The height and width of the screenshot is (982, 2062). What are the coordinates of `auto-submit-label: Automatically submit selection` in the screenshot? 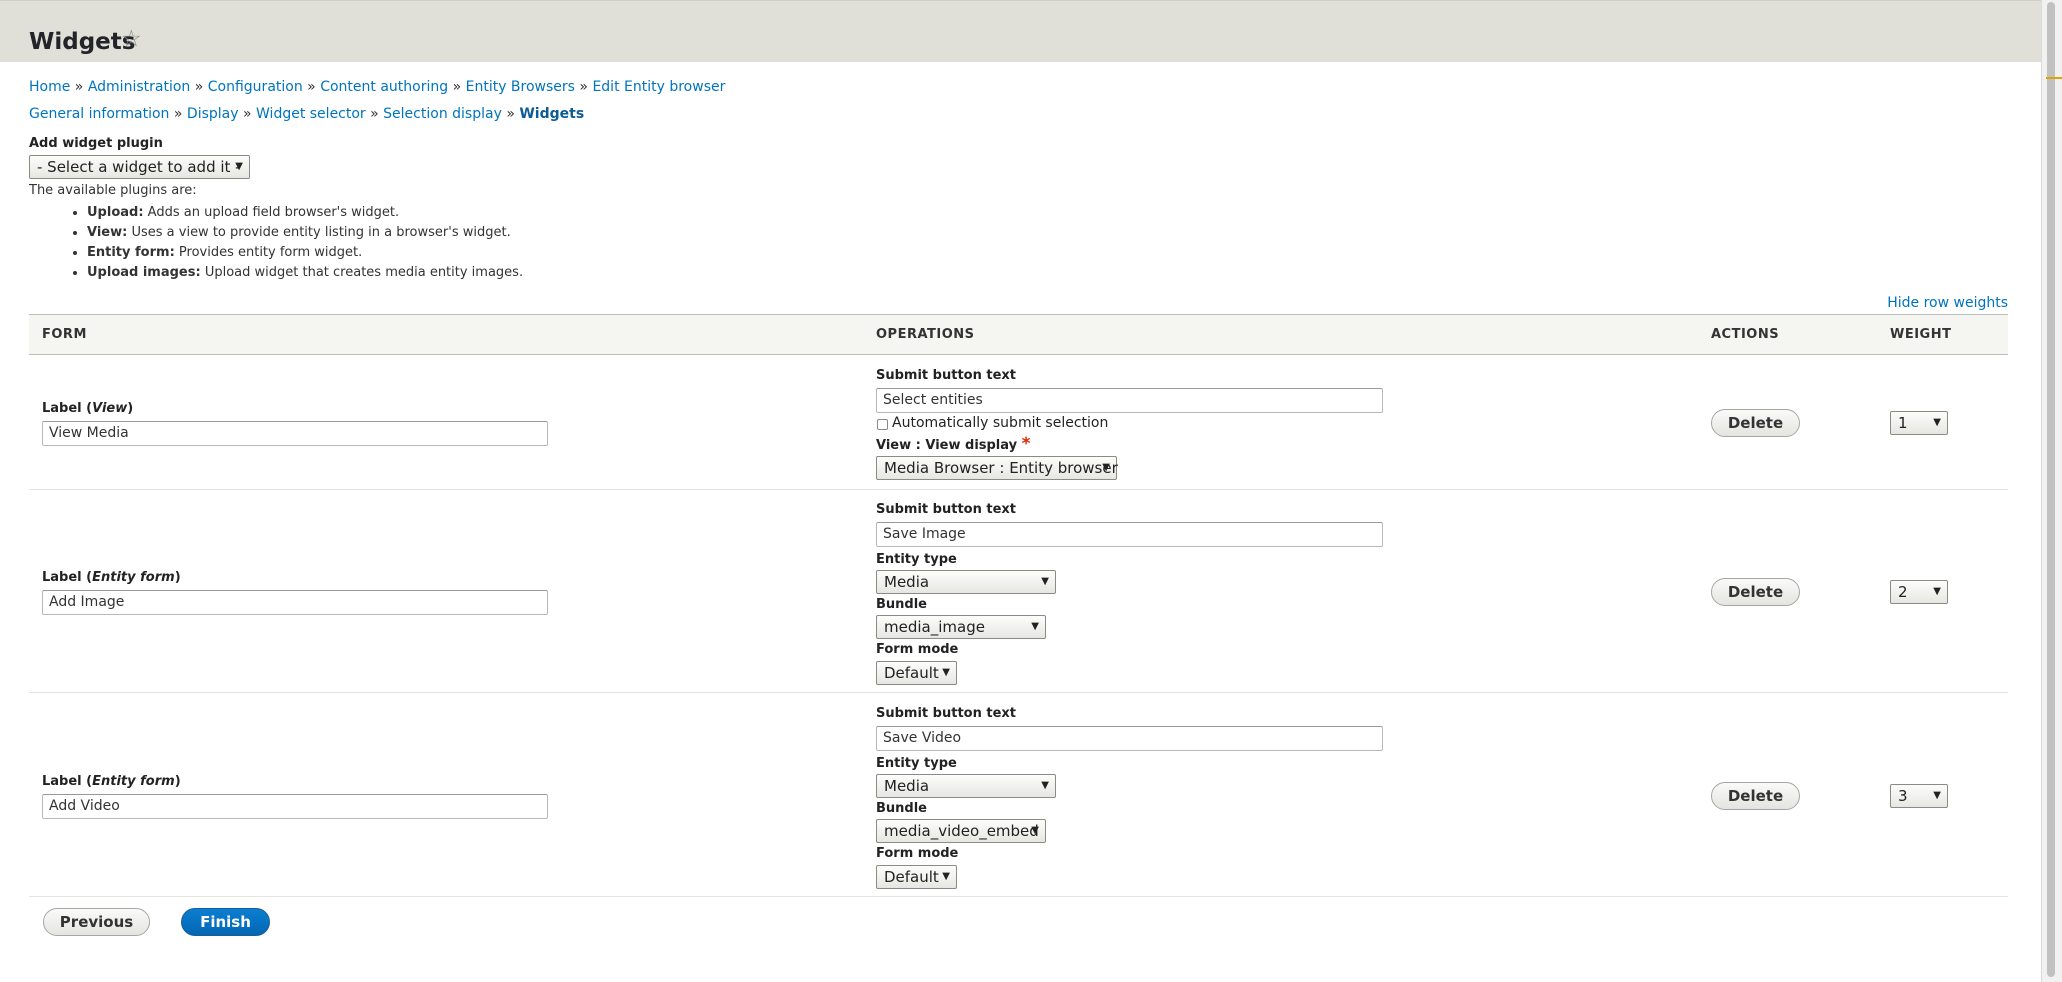 It's located at (1000, 423).